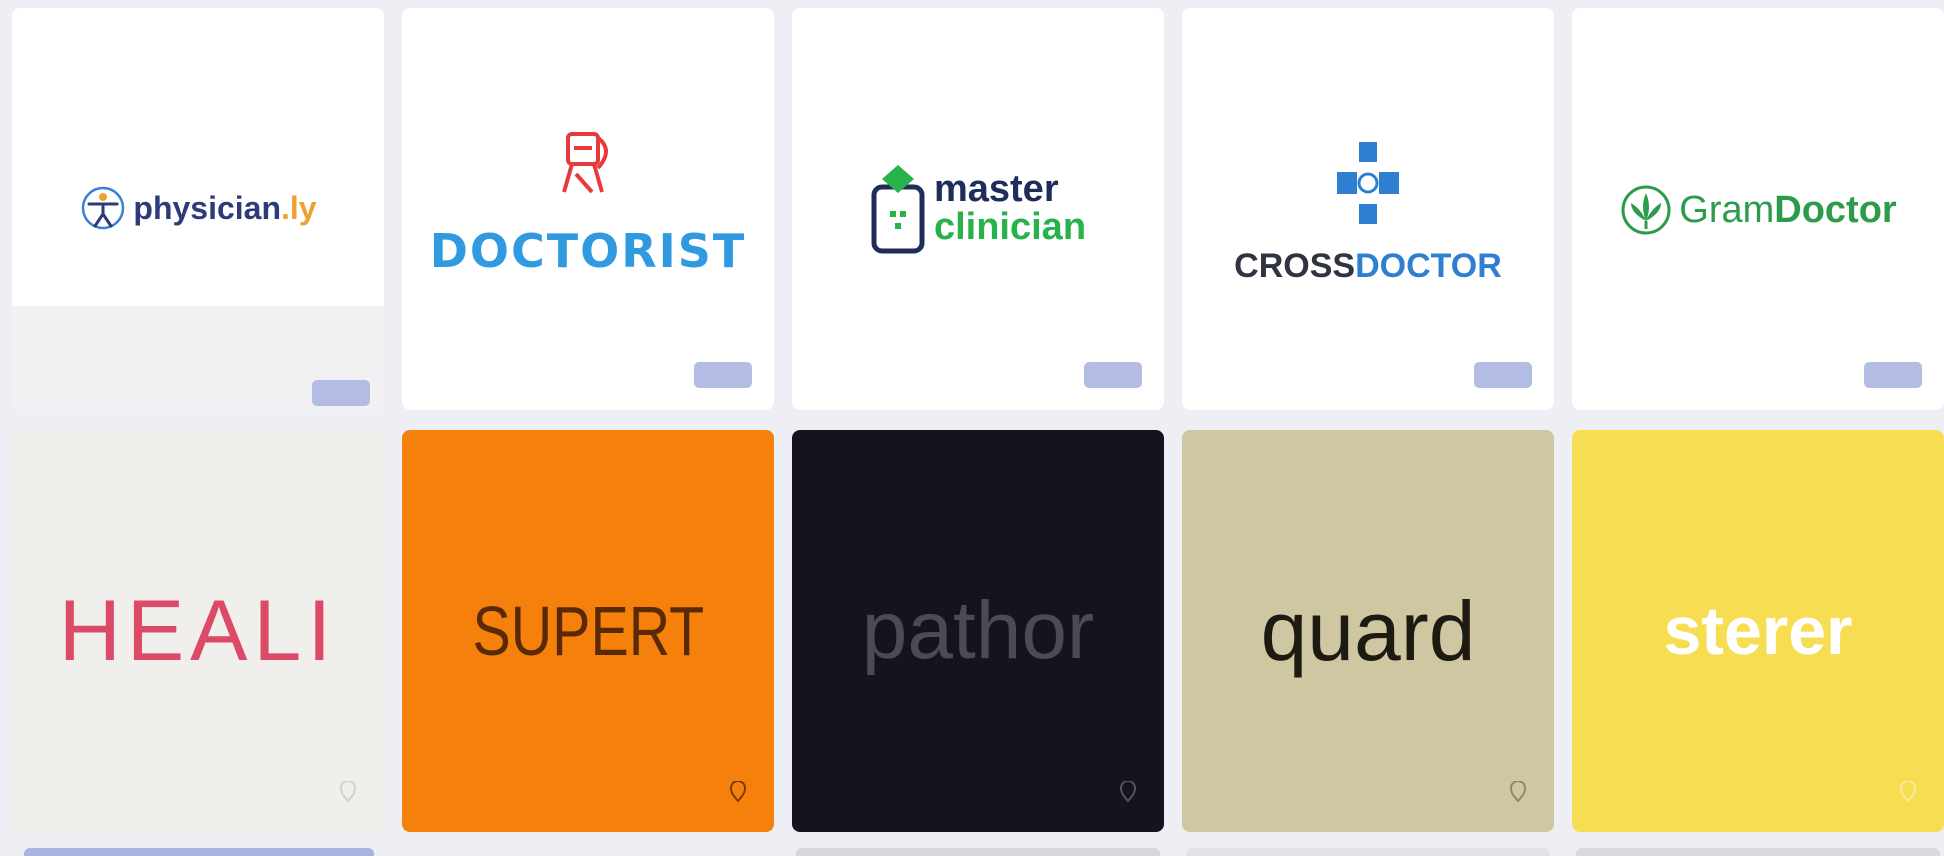 This screenshot has width=1944, height=856. Describe the element at coordinates (1646, 210) in the screenshot. I see `leaf-icon` at that location.